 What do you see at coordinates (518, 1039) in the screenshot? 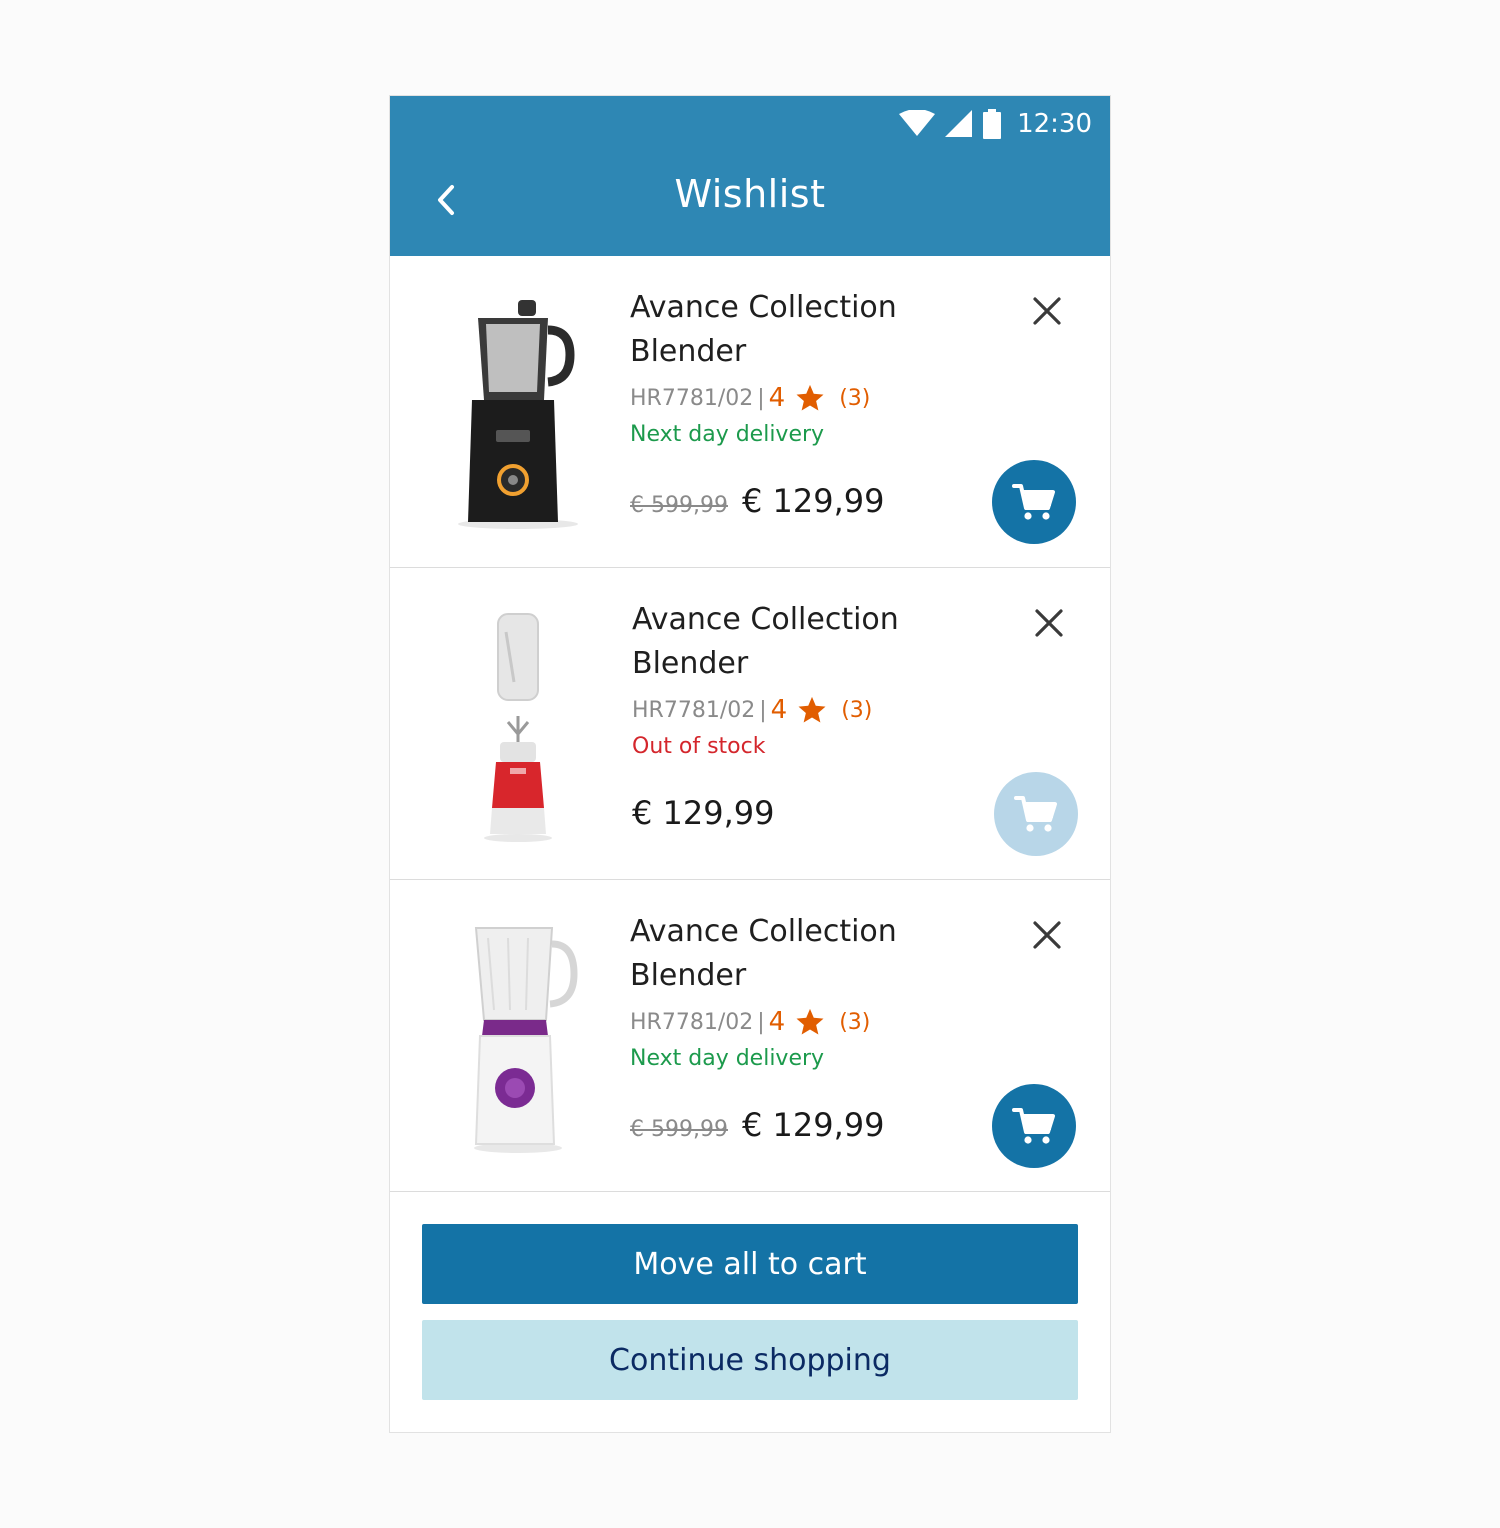
I see `product-image-purple-blender` at bounding box center [518, 1039].